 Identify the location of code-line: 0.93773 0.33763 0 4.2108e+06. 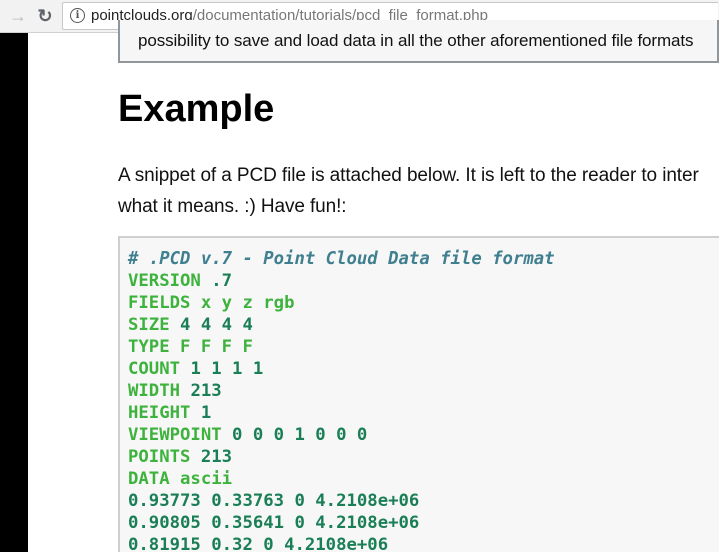
(341, 501).